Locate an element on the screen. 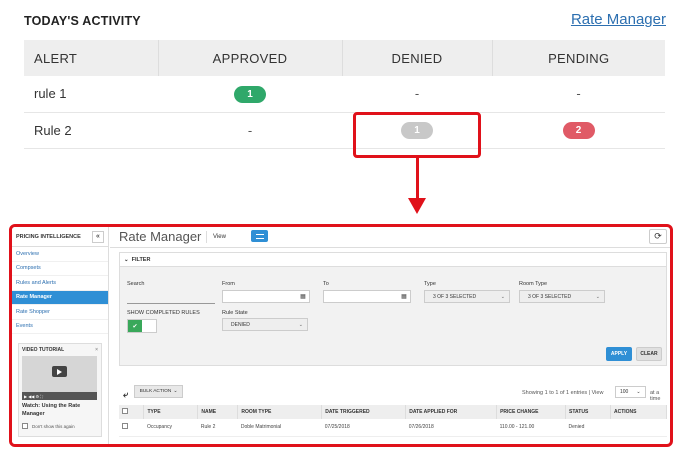  view-label: View is located at coordinates (219, 237).